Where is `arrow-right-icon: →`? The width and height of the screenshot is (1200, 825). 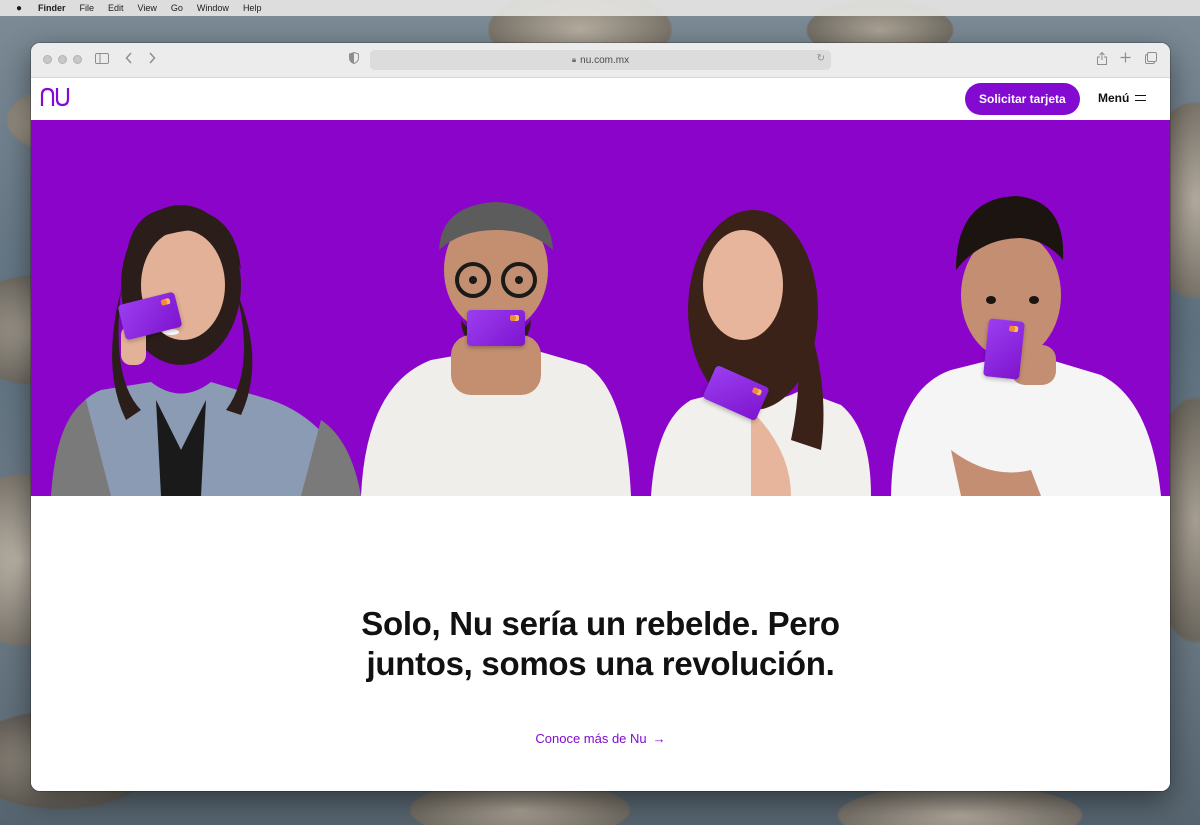 arrow-right-icon: → is located at coordinates (659, 738).